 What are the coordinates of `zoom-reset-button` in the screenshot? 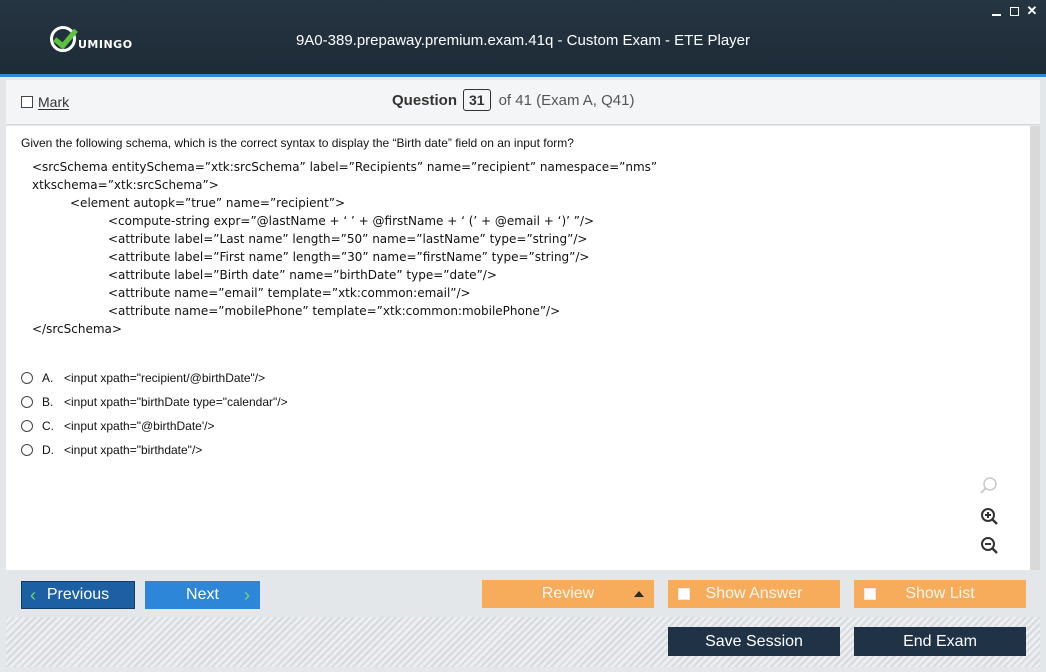 It's located at (989, 486).